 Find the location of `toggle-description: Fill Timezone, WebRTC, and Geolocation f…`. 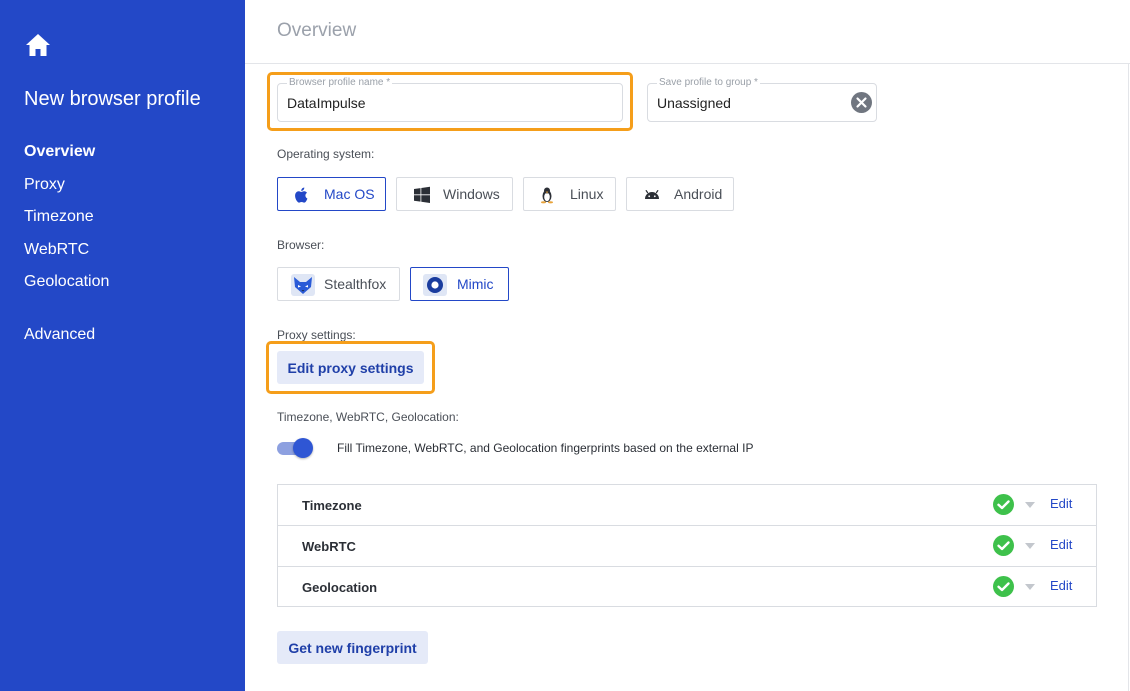

toggle-description: Fill Timezone, WebRTC, and Geolocation f… is located at coordinates (545, 448).